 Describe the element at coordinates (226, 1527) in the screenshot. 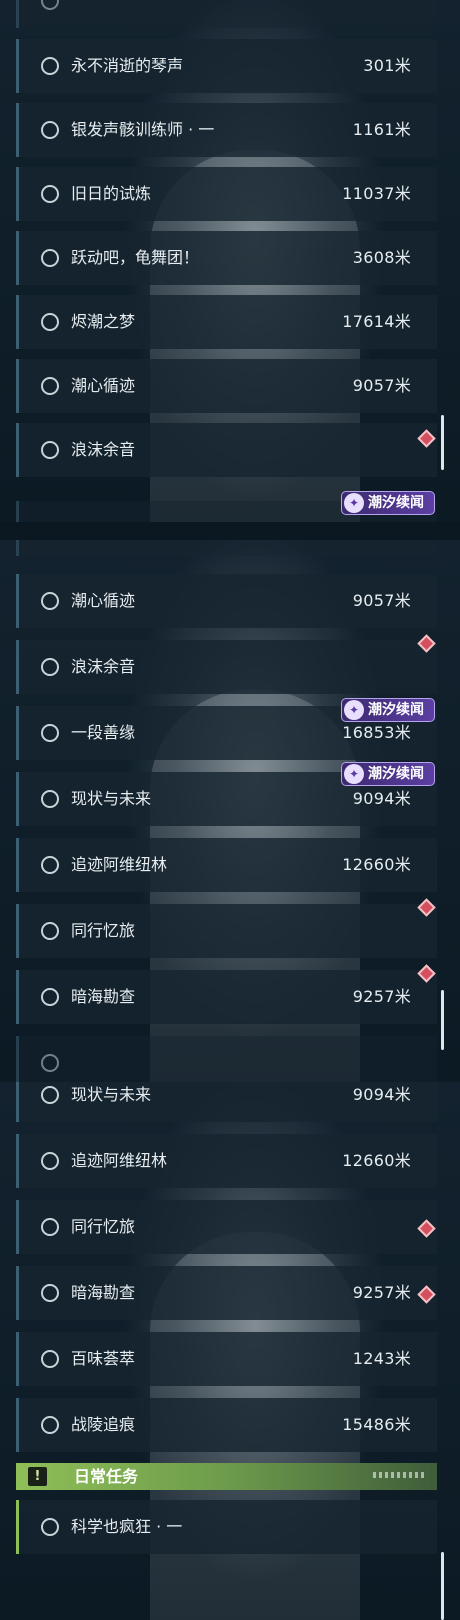

I see `daily-quest-row: 科学也疯狂 · 一` at that location.